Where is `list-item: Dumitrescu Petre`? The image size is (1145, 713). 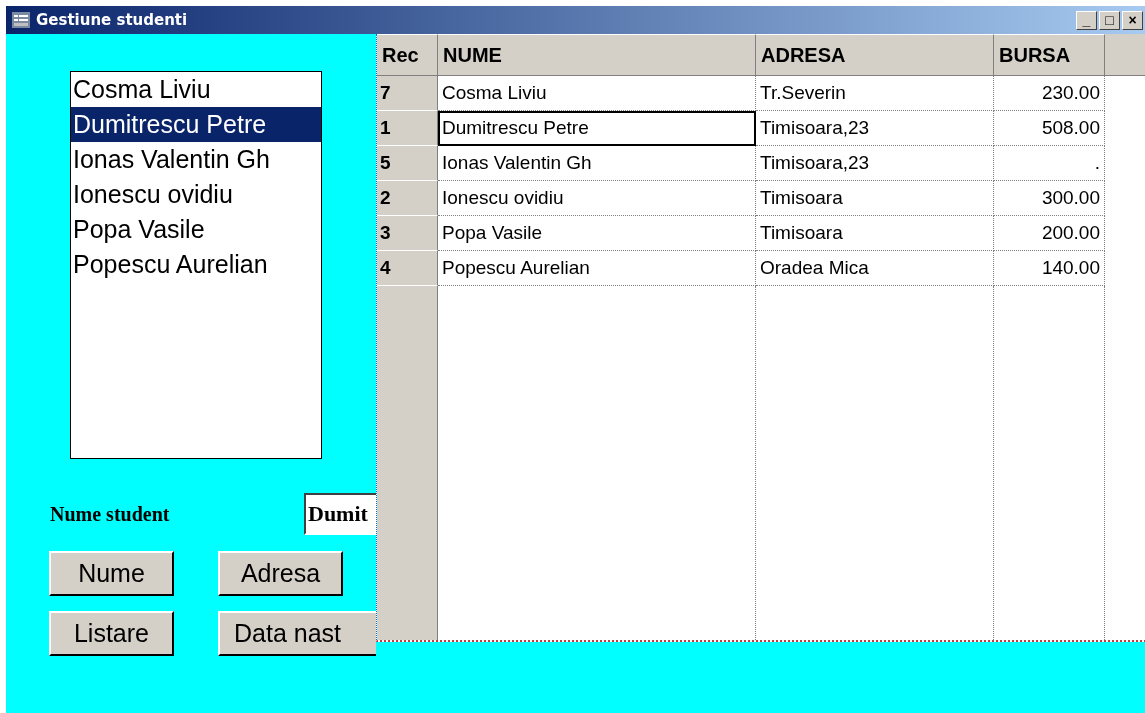 list-item: Dumitrescu Petre is located at coordinates (196, 124).